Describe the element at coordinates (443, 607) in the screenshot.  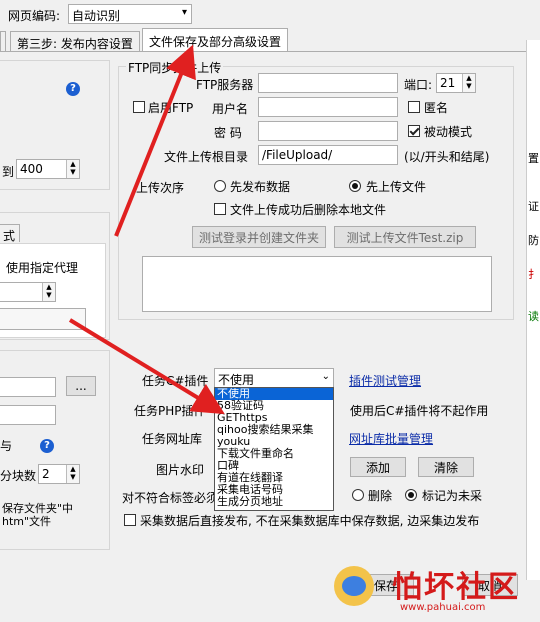
I see `watermark-url: www.pahuai.com` at that location.